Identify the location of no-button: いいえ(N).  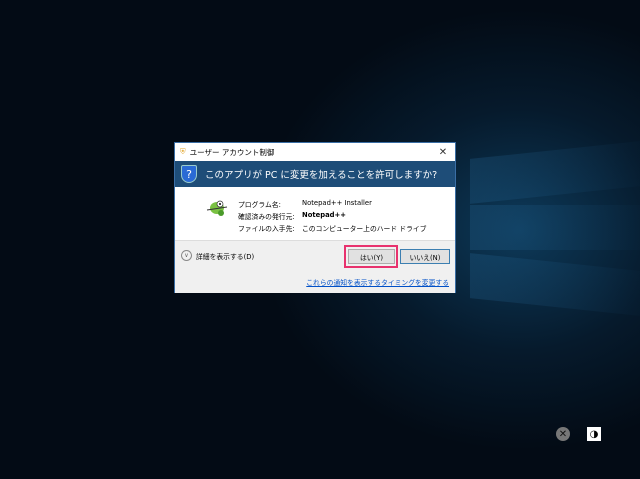
(425, 256).